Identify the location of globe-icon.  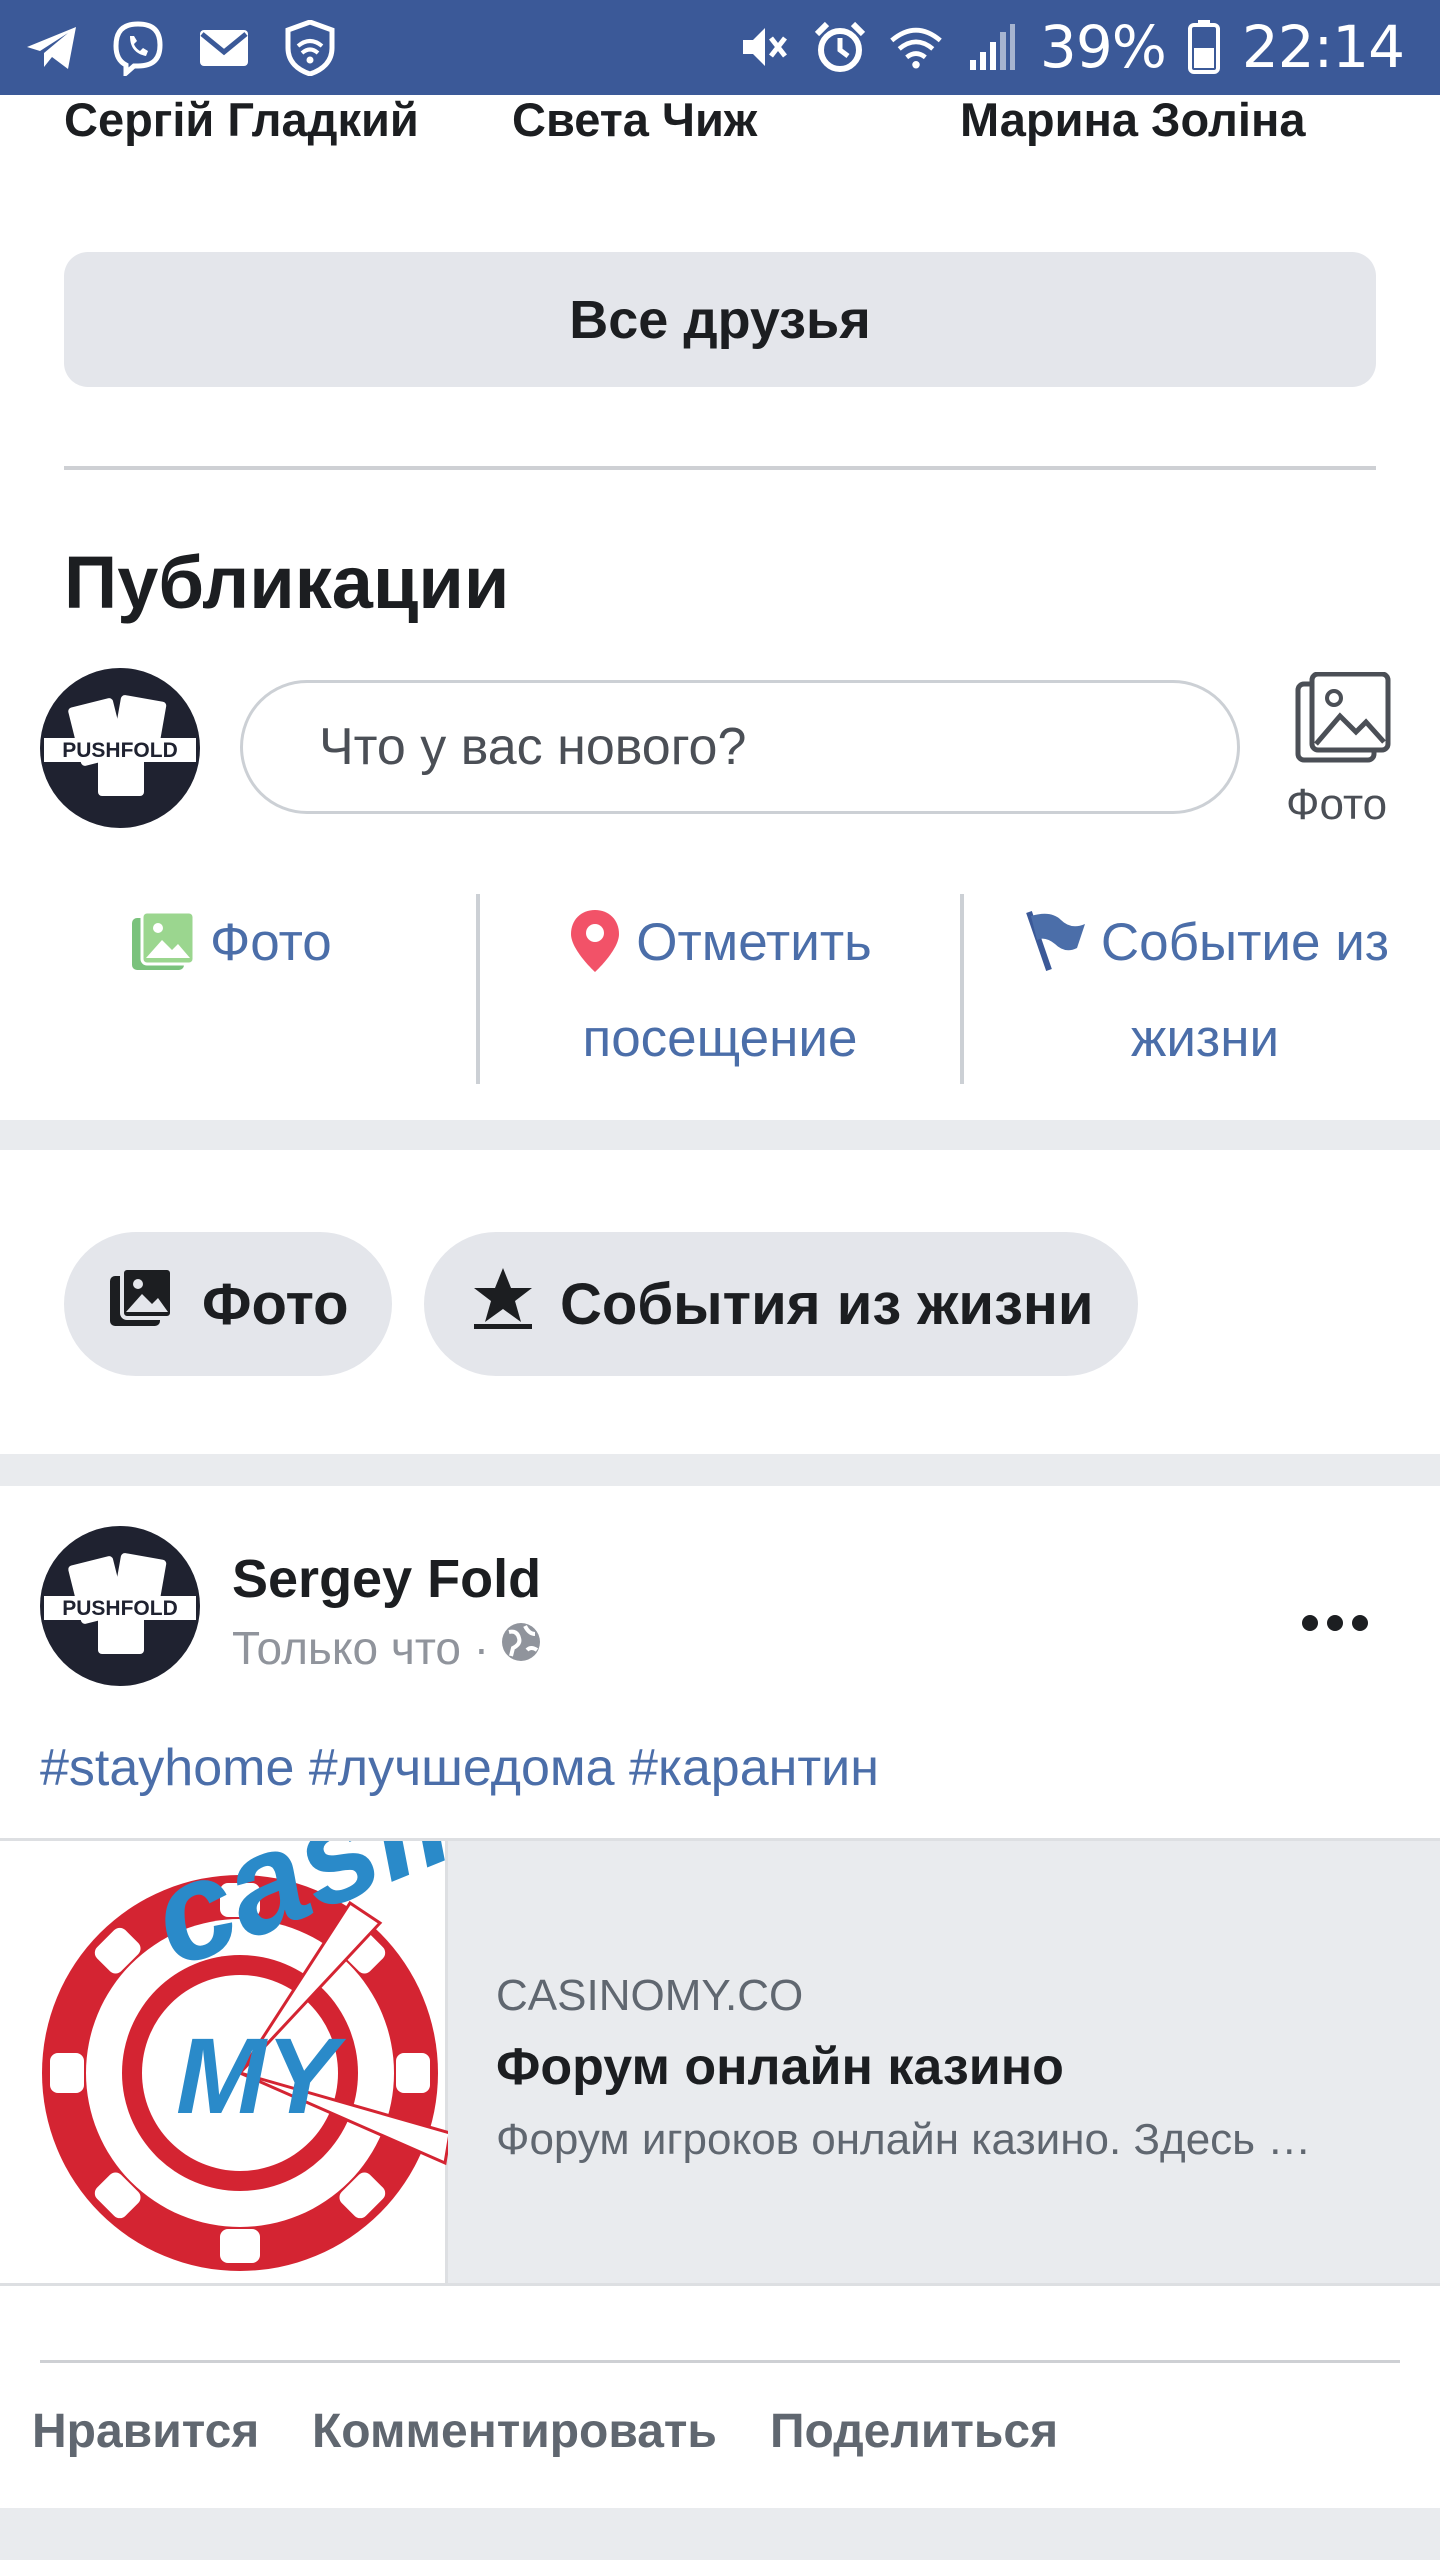
(521, 1647).